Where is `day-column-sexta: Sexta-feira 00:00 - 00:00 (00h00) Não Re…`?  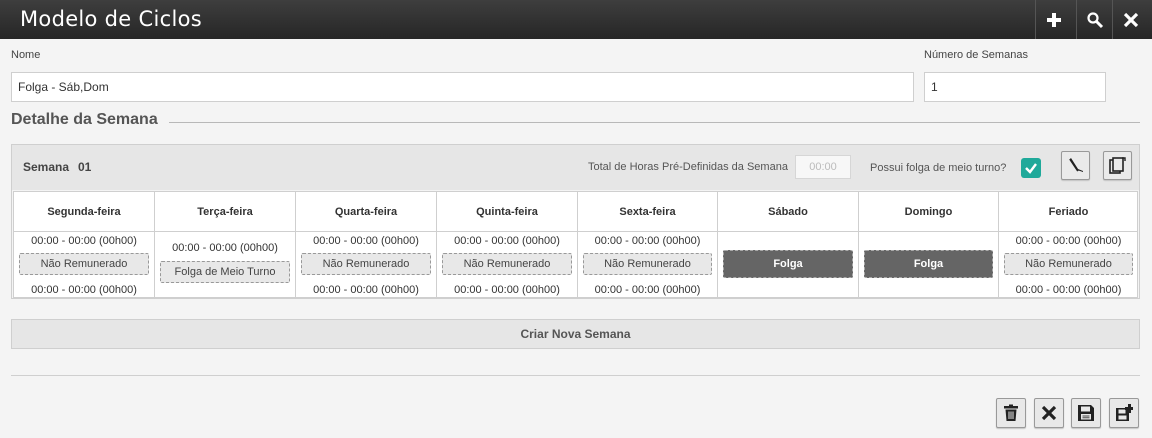
day-column-sexta: Sexta-feira 00:00 - 00:00 (00h00) Não Re… is located at coordinates (648, 244).